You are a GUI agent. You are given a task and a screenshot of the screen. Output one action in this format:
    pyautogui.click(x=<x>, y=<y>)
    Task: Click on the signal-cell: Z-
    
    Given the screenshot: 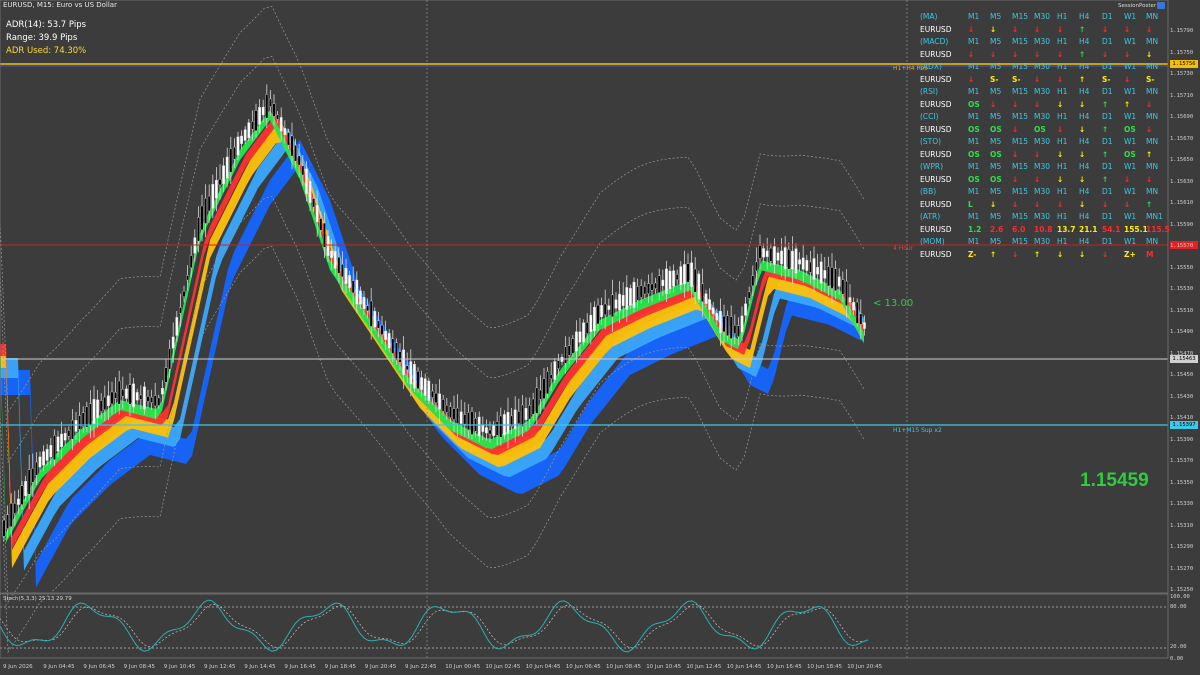 What is the action you would take?
    pyautogui.click(x=972, y=254)
    